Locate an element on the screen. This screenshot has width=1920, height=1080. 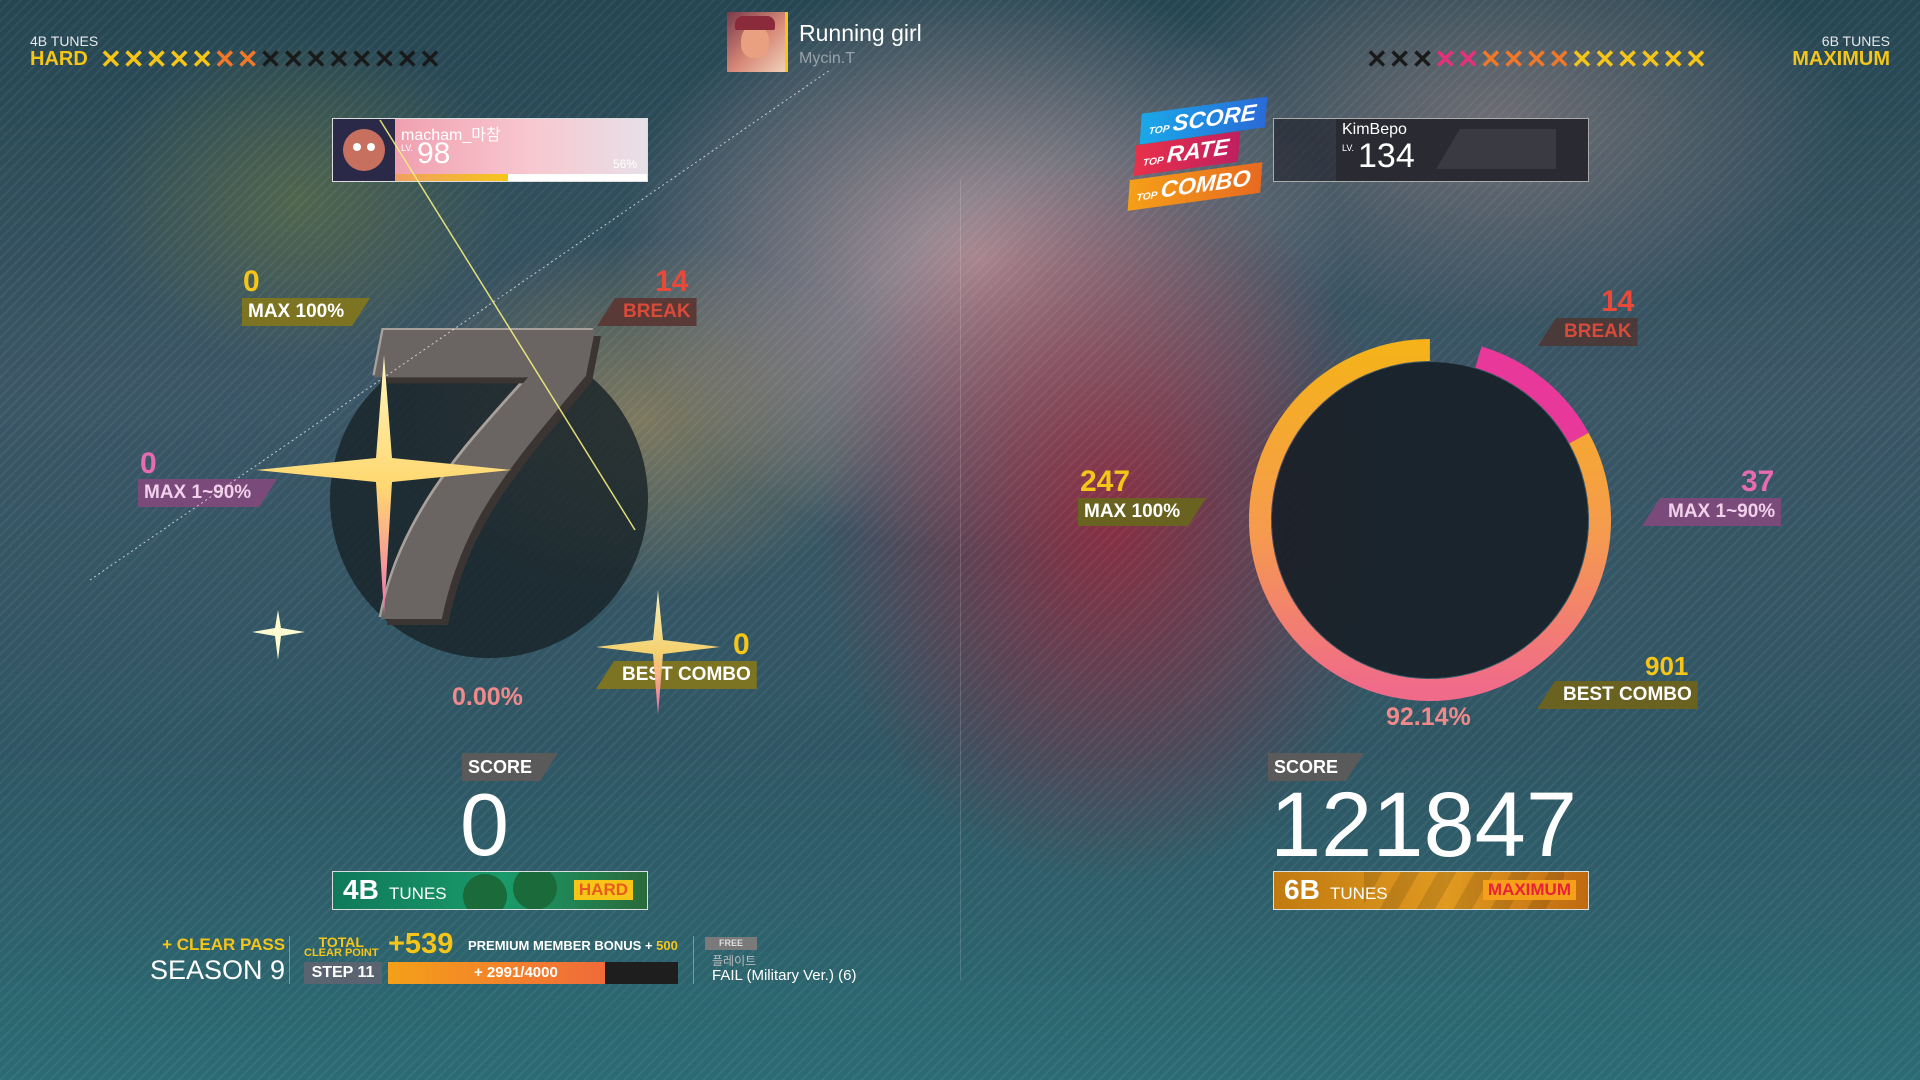
step-progress-bar: + 2991/4000 is located at coordinates (533, 973).